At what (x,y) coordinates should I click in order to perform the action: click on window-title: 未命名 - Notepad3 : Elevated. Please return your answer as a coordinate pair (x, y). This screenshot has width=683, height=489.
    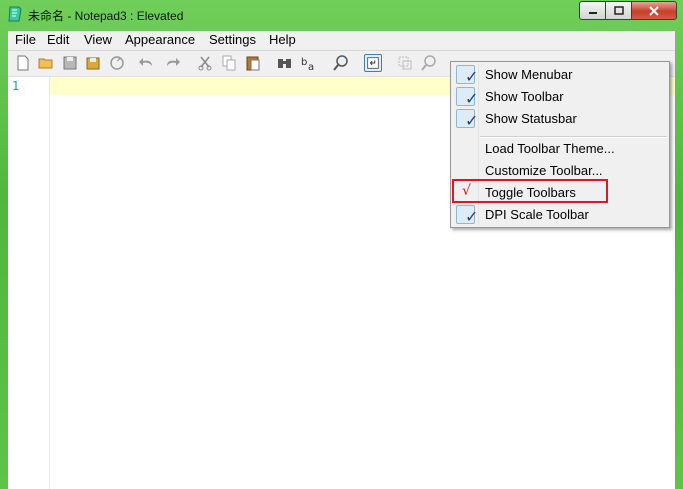
    Looking at the image, I should click on (106, 16).